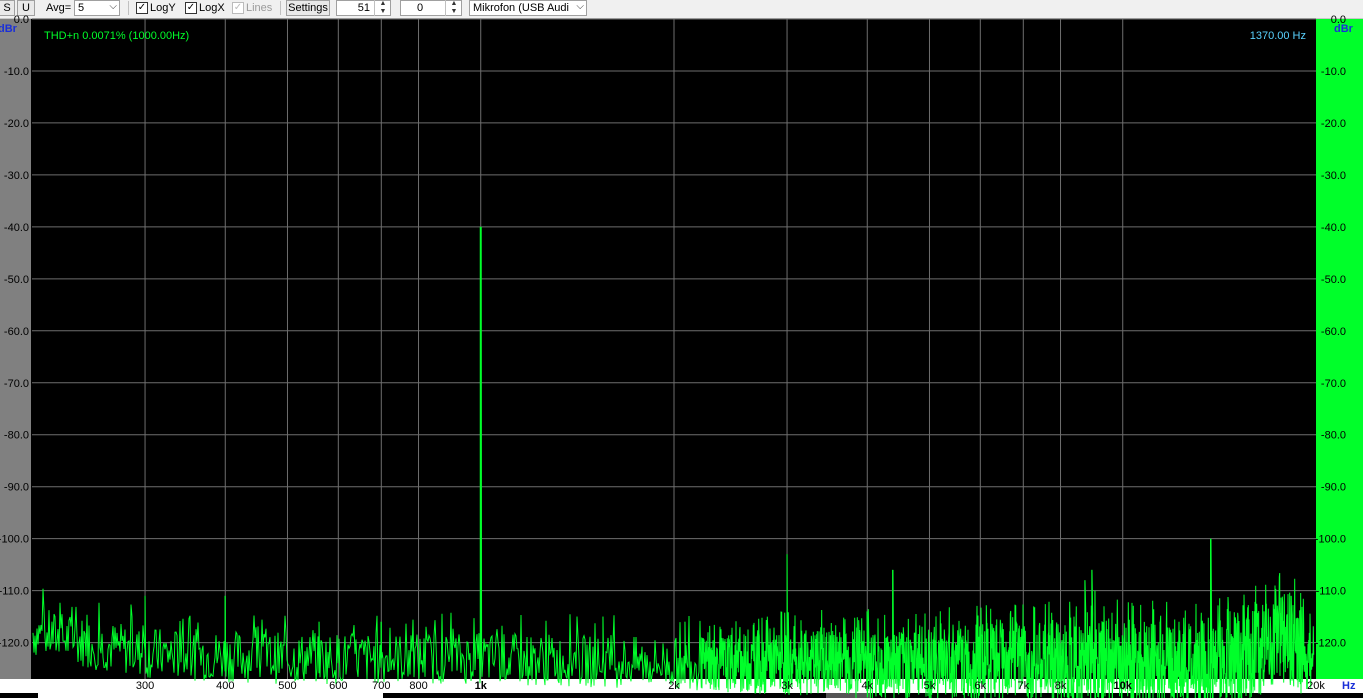 This screenshot has width=1363, height=698. What do you see at coordinates (481, 686) in the screenshot?
I see `x-tick-label: 1k` at bounding box center [481, 686].